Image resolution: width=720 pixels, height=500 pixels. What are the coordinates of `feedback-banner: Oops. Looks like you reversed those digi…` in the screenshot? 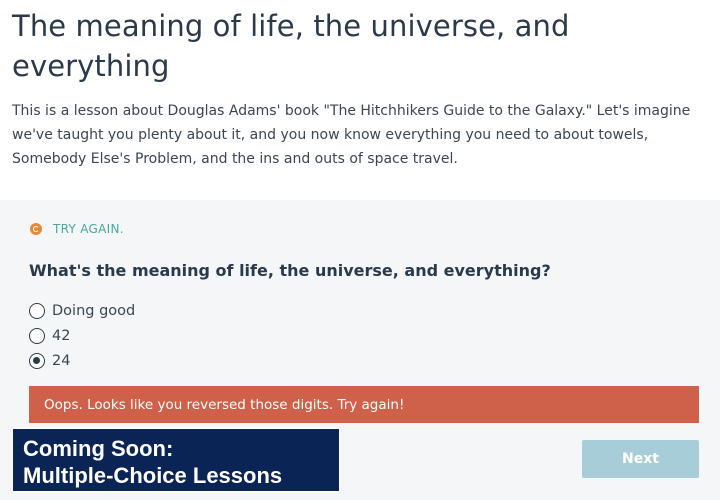 It's located at (364, 404).